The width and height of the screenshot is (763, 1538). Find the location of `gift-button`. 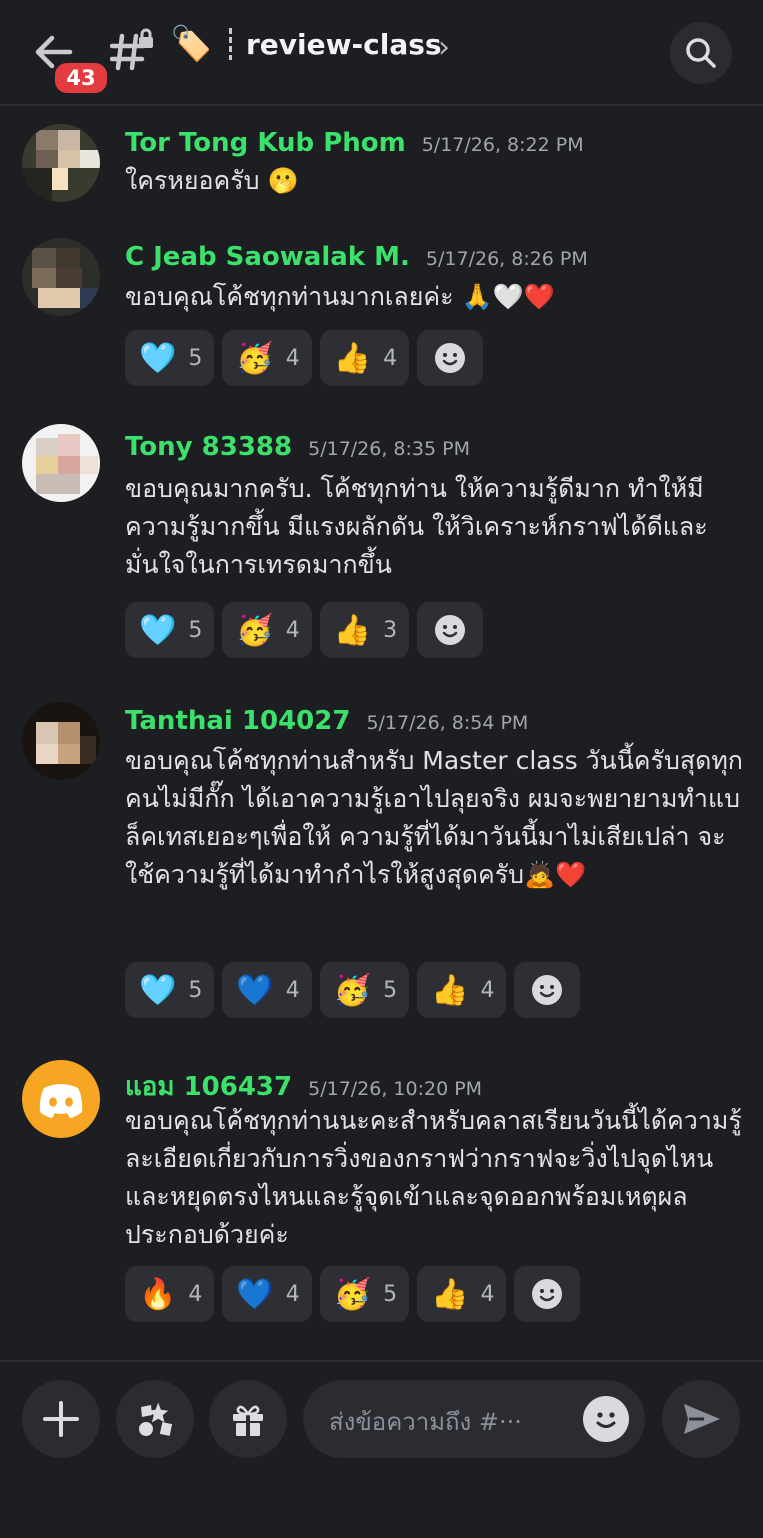

gift-button is located at coordinates (248, 1419).